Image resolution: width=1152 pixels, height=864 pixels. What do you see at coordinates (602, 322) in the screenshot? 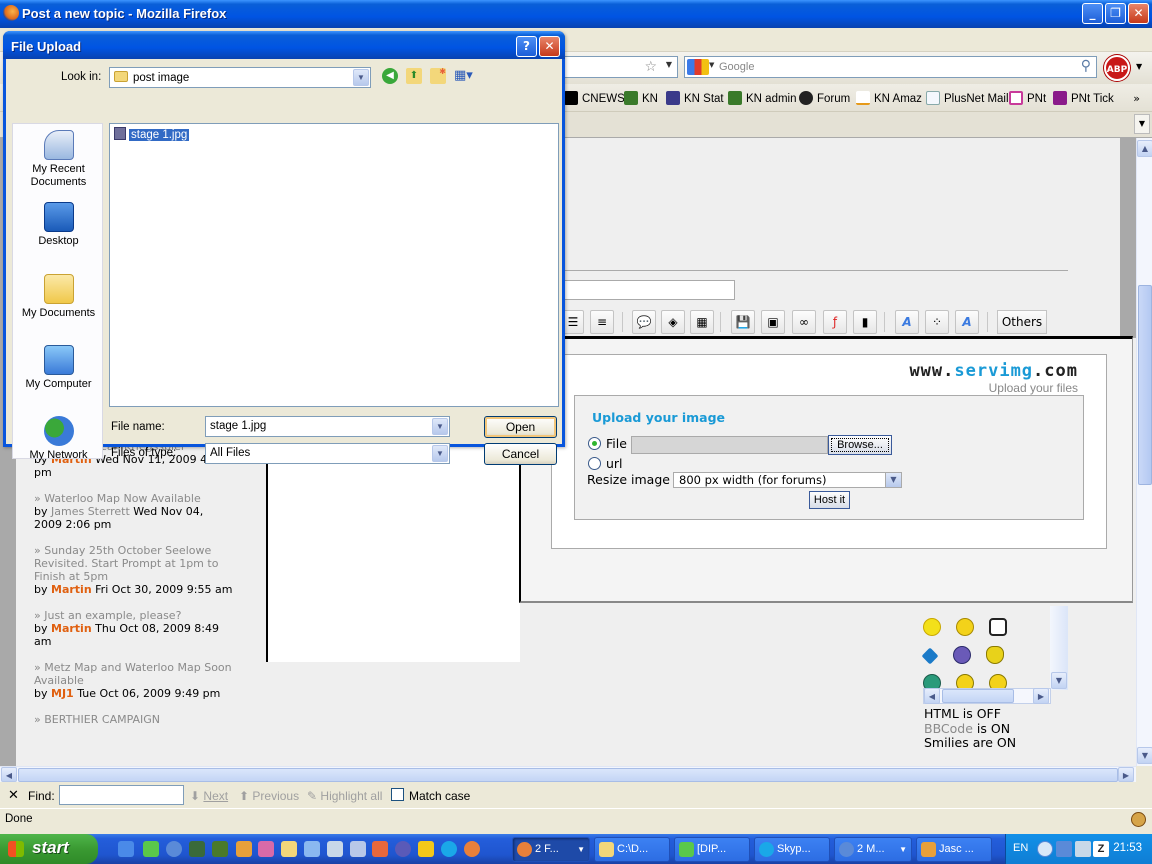
I see `align-icon: ≡` at bounding box center [602, 322].